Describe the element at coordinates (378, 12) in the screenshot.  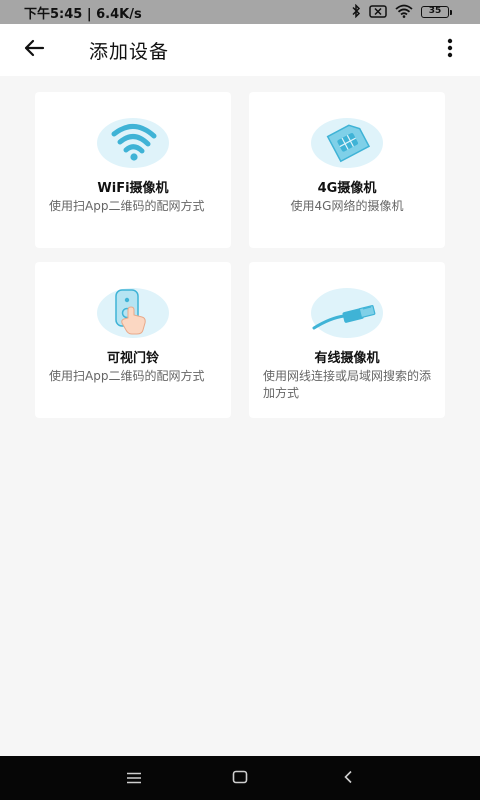
I see `sim-disabled-icon` at that location.